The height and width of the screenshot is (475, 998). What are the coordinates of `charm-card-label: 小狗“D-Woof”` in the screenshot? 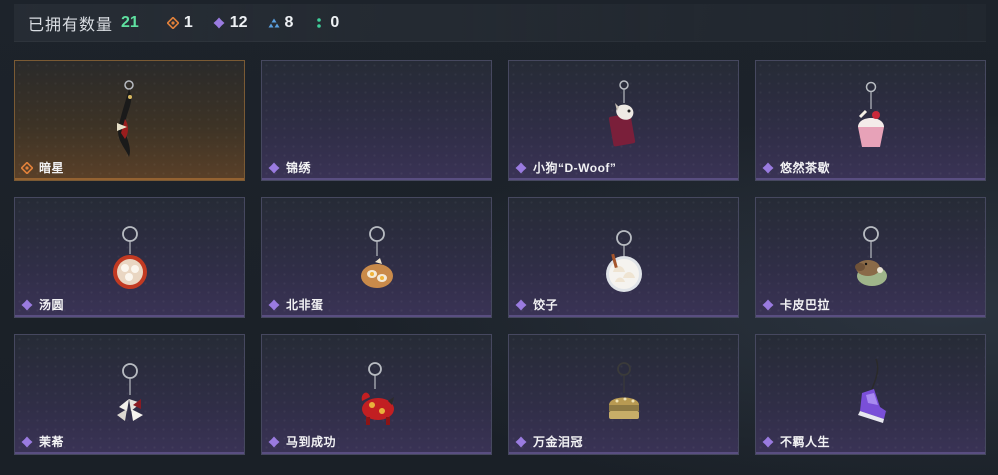 It's located at (565, 167).